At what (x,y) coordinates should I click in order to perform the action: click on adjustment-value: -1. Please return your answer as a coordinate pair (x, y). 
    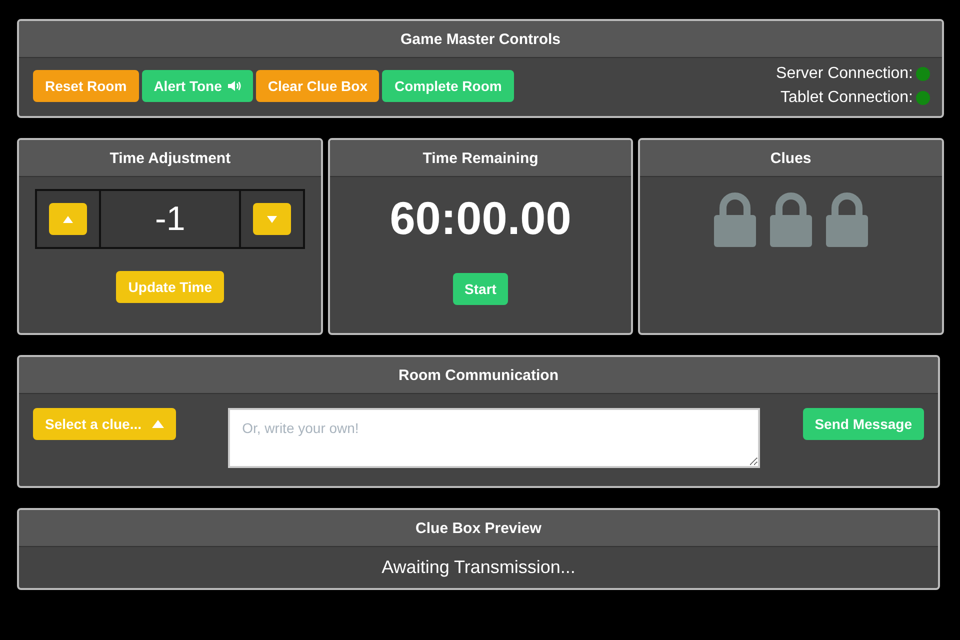
    Looking at the image, I should click on (170, 219).